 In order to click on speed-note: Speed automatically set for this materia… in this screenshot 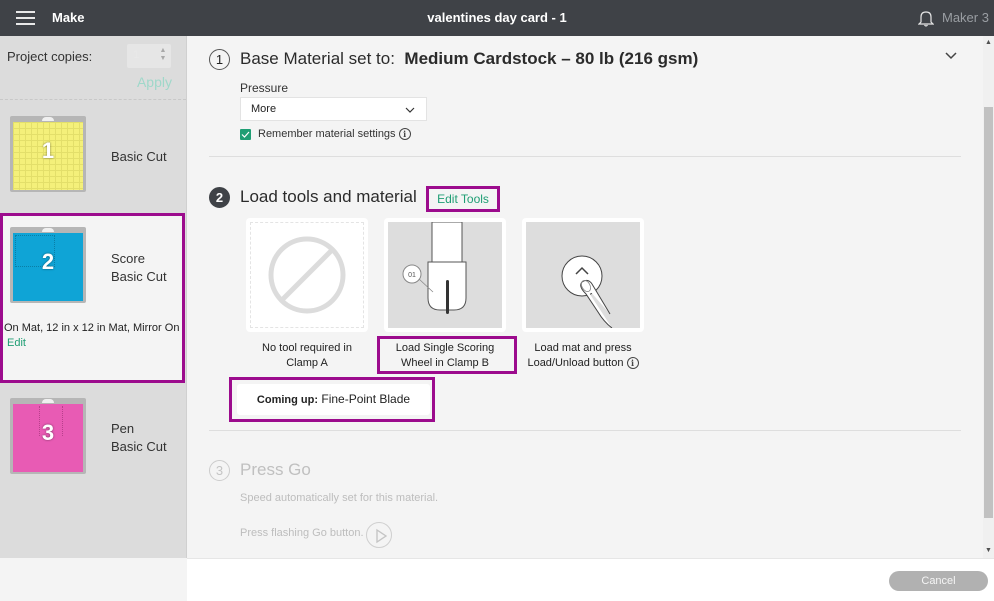, I will do `click(339, 498)`.